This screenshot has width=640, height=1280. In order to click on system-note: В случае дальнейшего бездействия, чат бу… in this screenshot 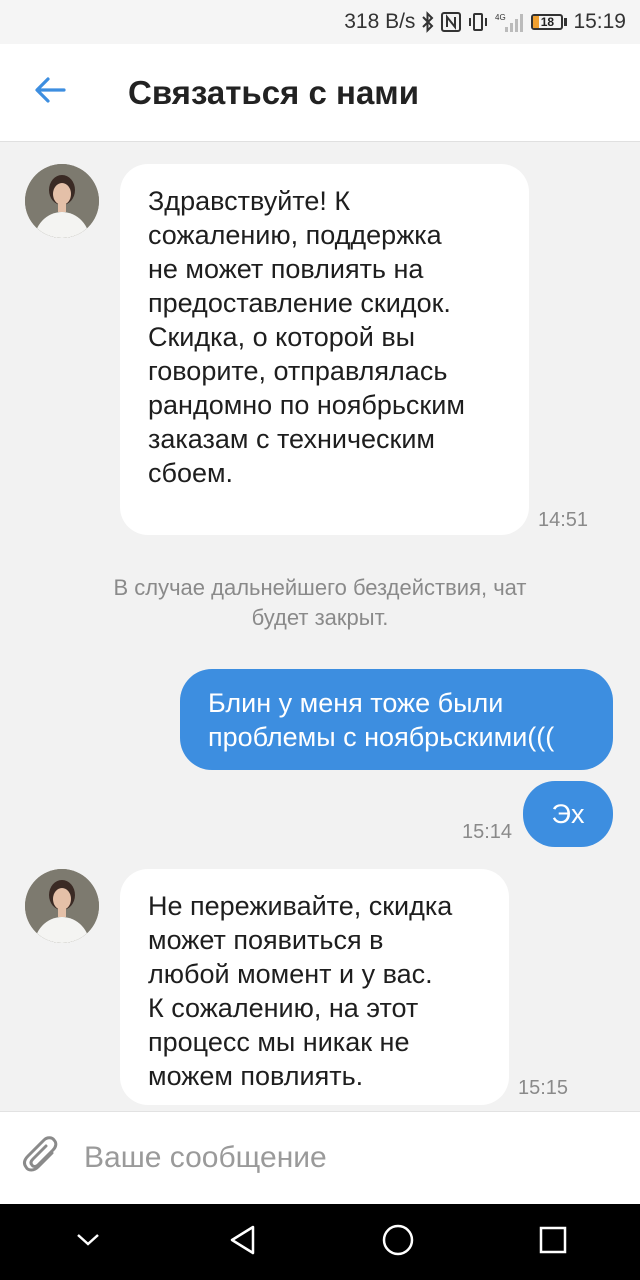, I will do `click(320, 602)`.